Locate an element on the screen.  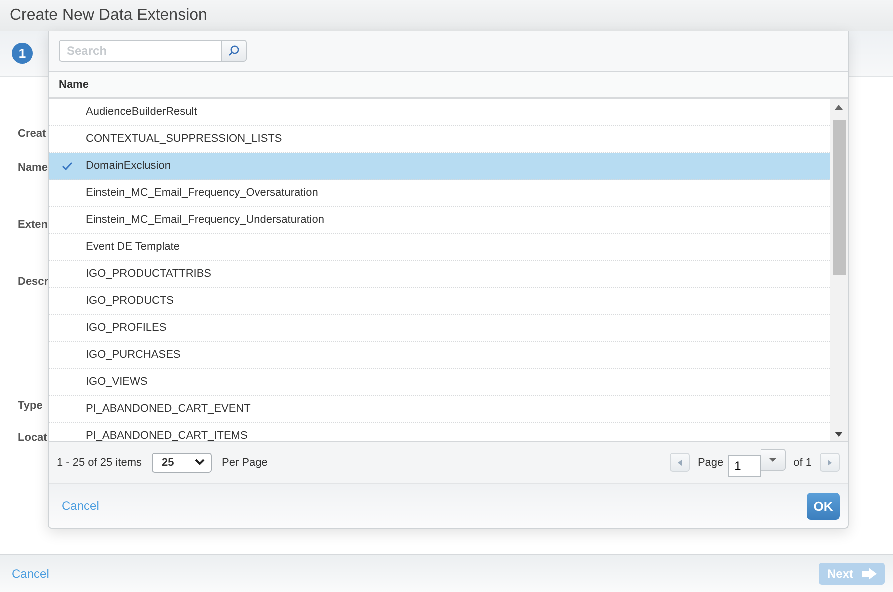
per-page-label: Per Page is located at coordinates (245, 462).